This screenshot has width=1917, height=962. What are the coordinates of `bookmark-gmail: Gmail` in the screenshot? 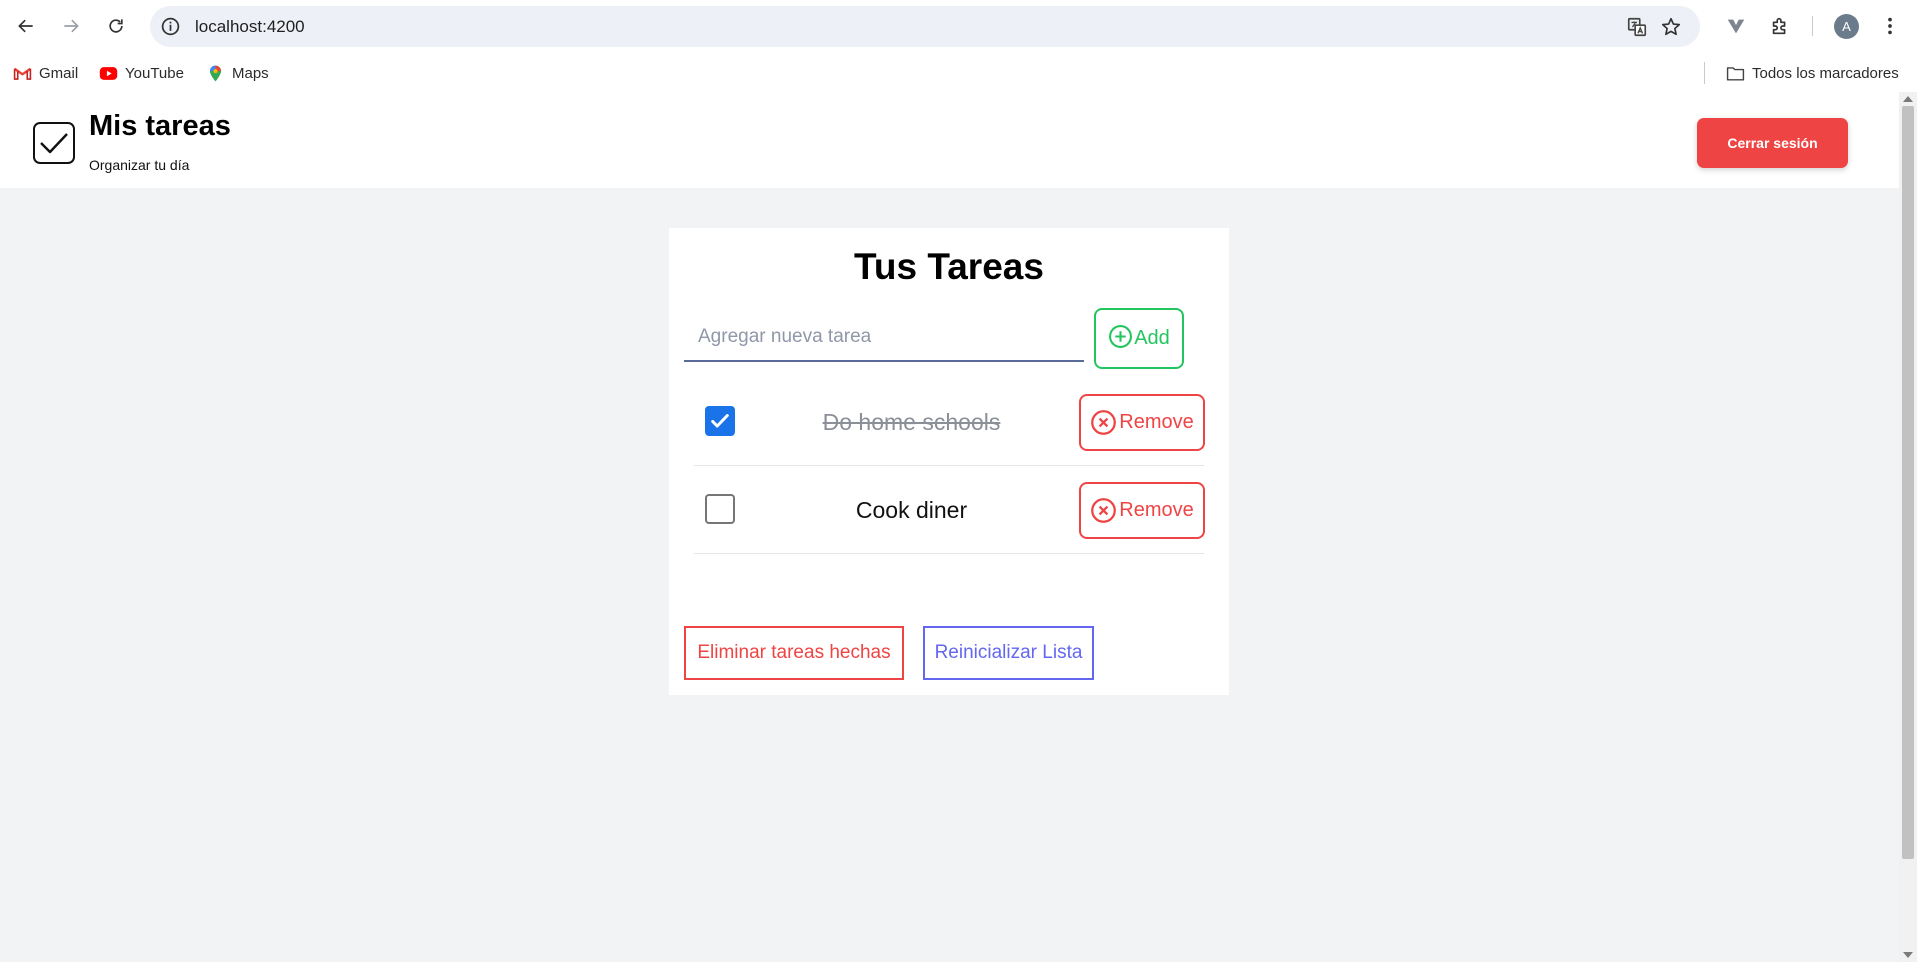 It's located at (45, 73).